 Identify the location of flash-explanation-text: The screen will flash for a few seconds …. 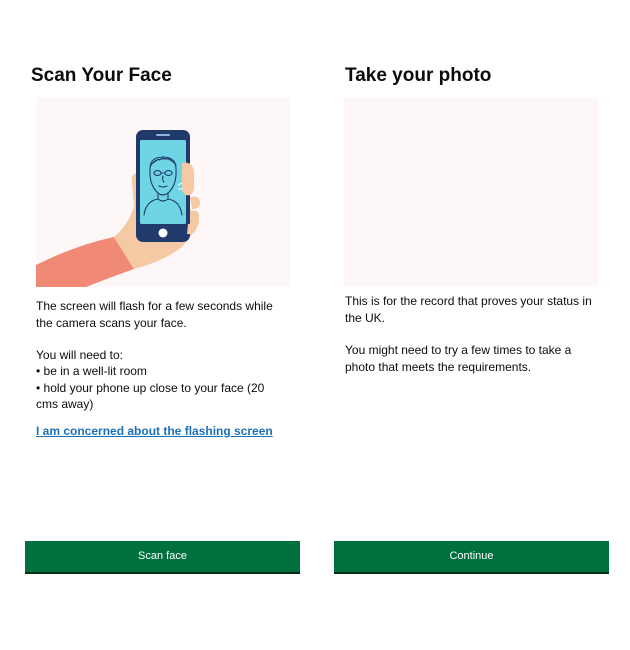
(154, 314).